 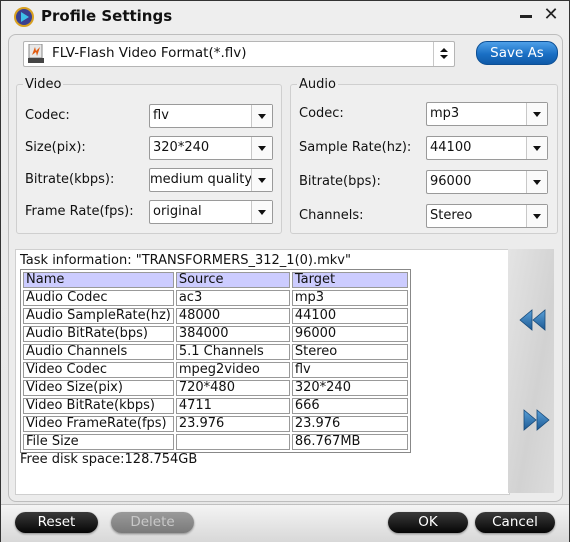 I want to click on title-bar: Profile Settings ✕, so click(x=285, y=17).